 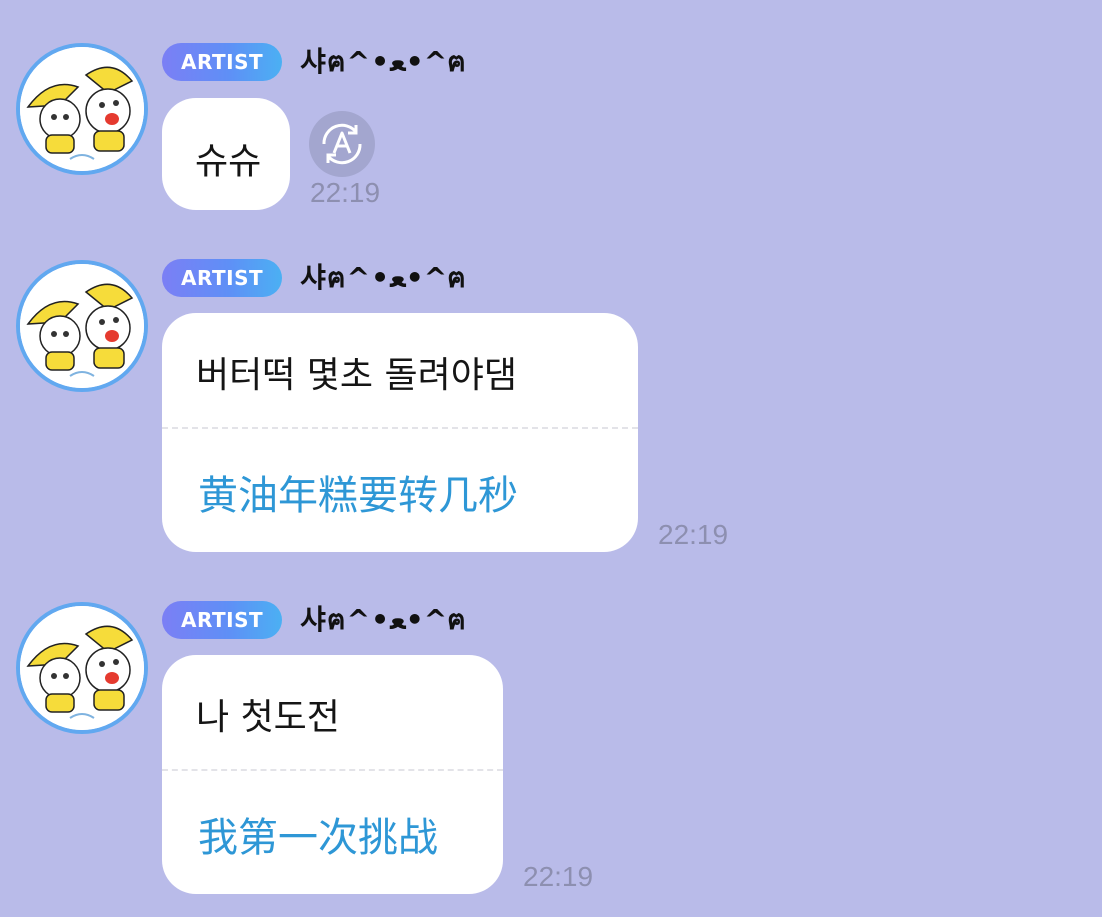 I want to click on message-text: 슈슈, so click(x=228, y=161).